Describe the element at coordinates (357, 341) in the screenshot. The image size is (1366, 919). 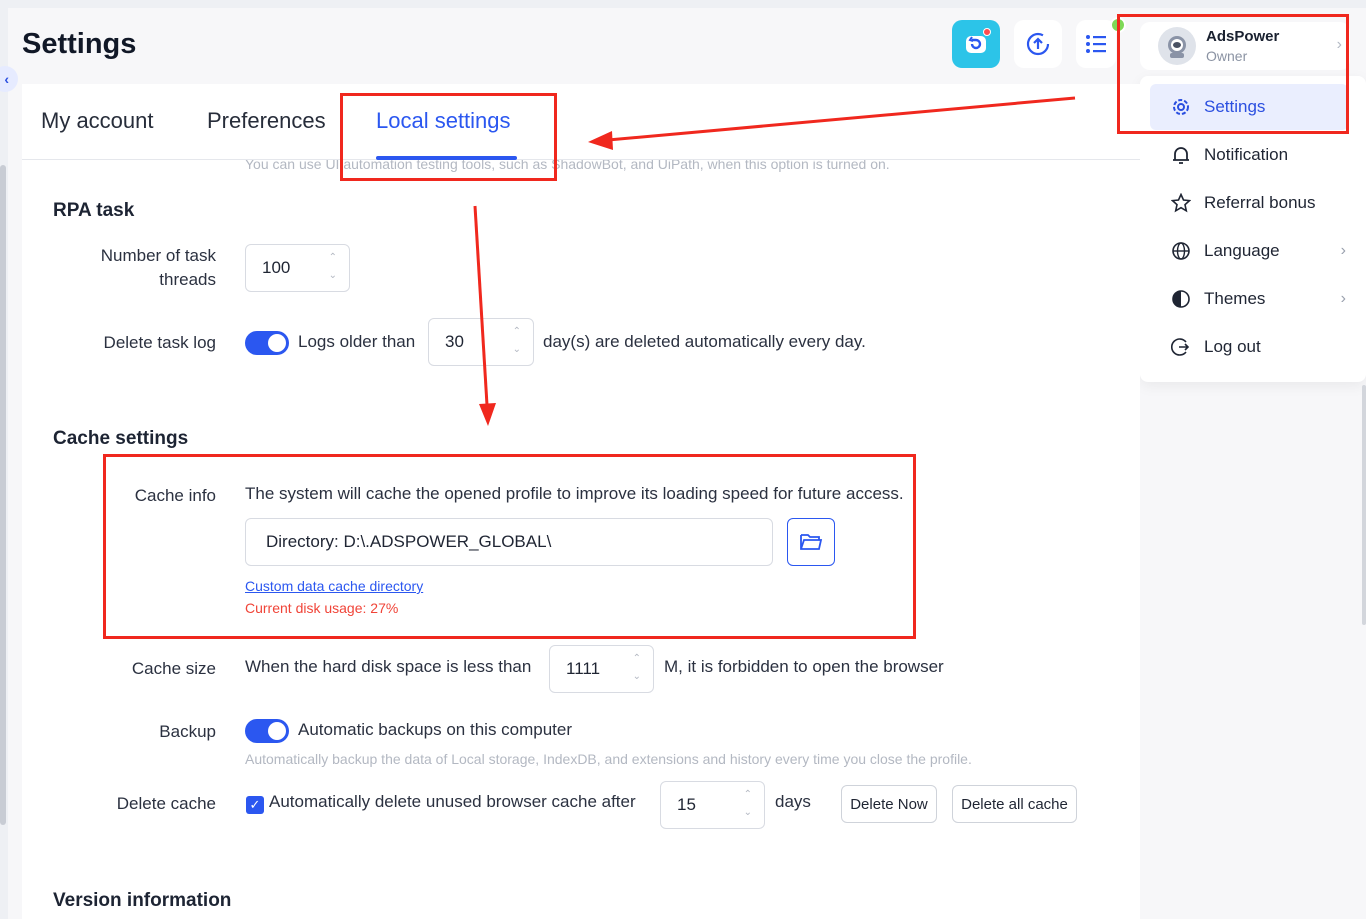
I see `logs-older-text: Logs older than` at that location.